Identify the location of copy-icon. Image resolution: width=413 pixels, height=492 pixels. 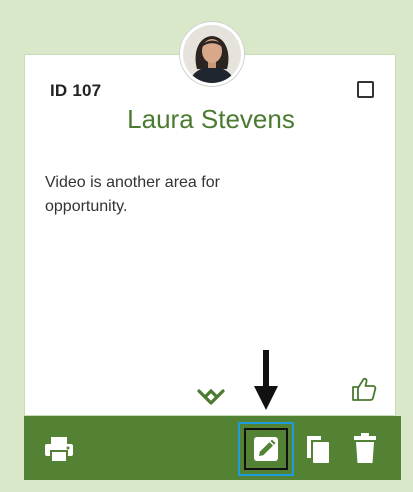
(318, 449).